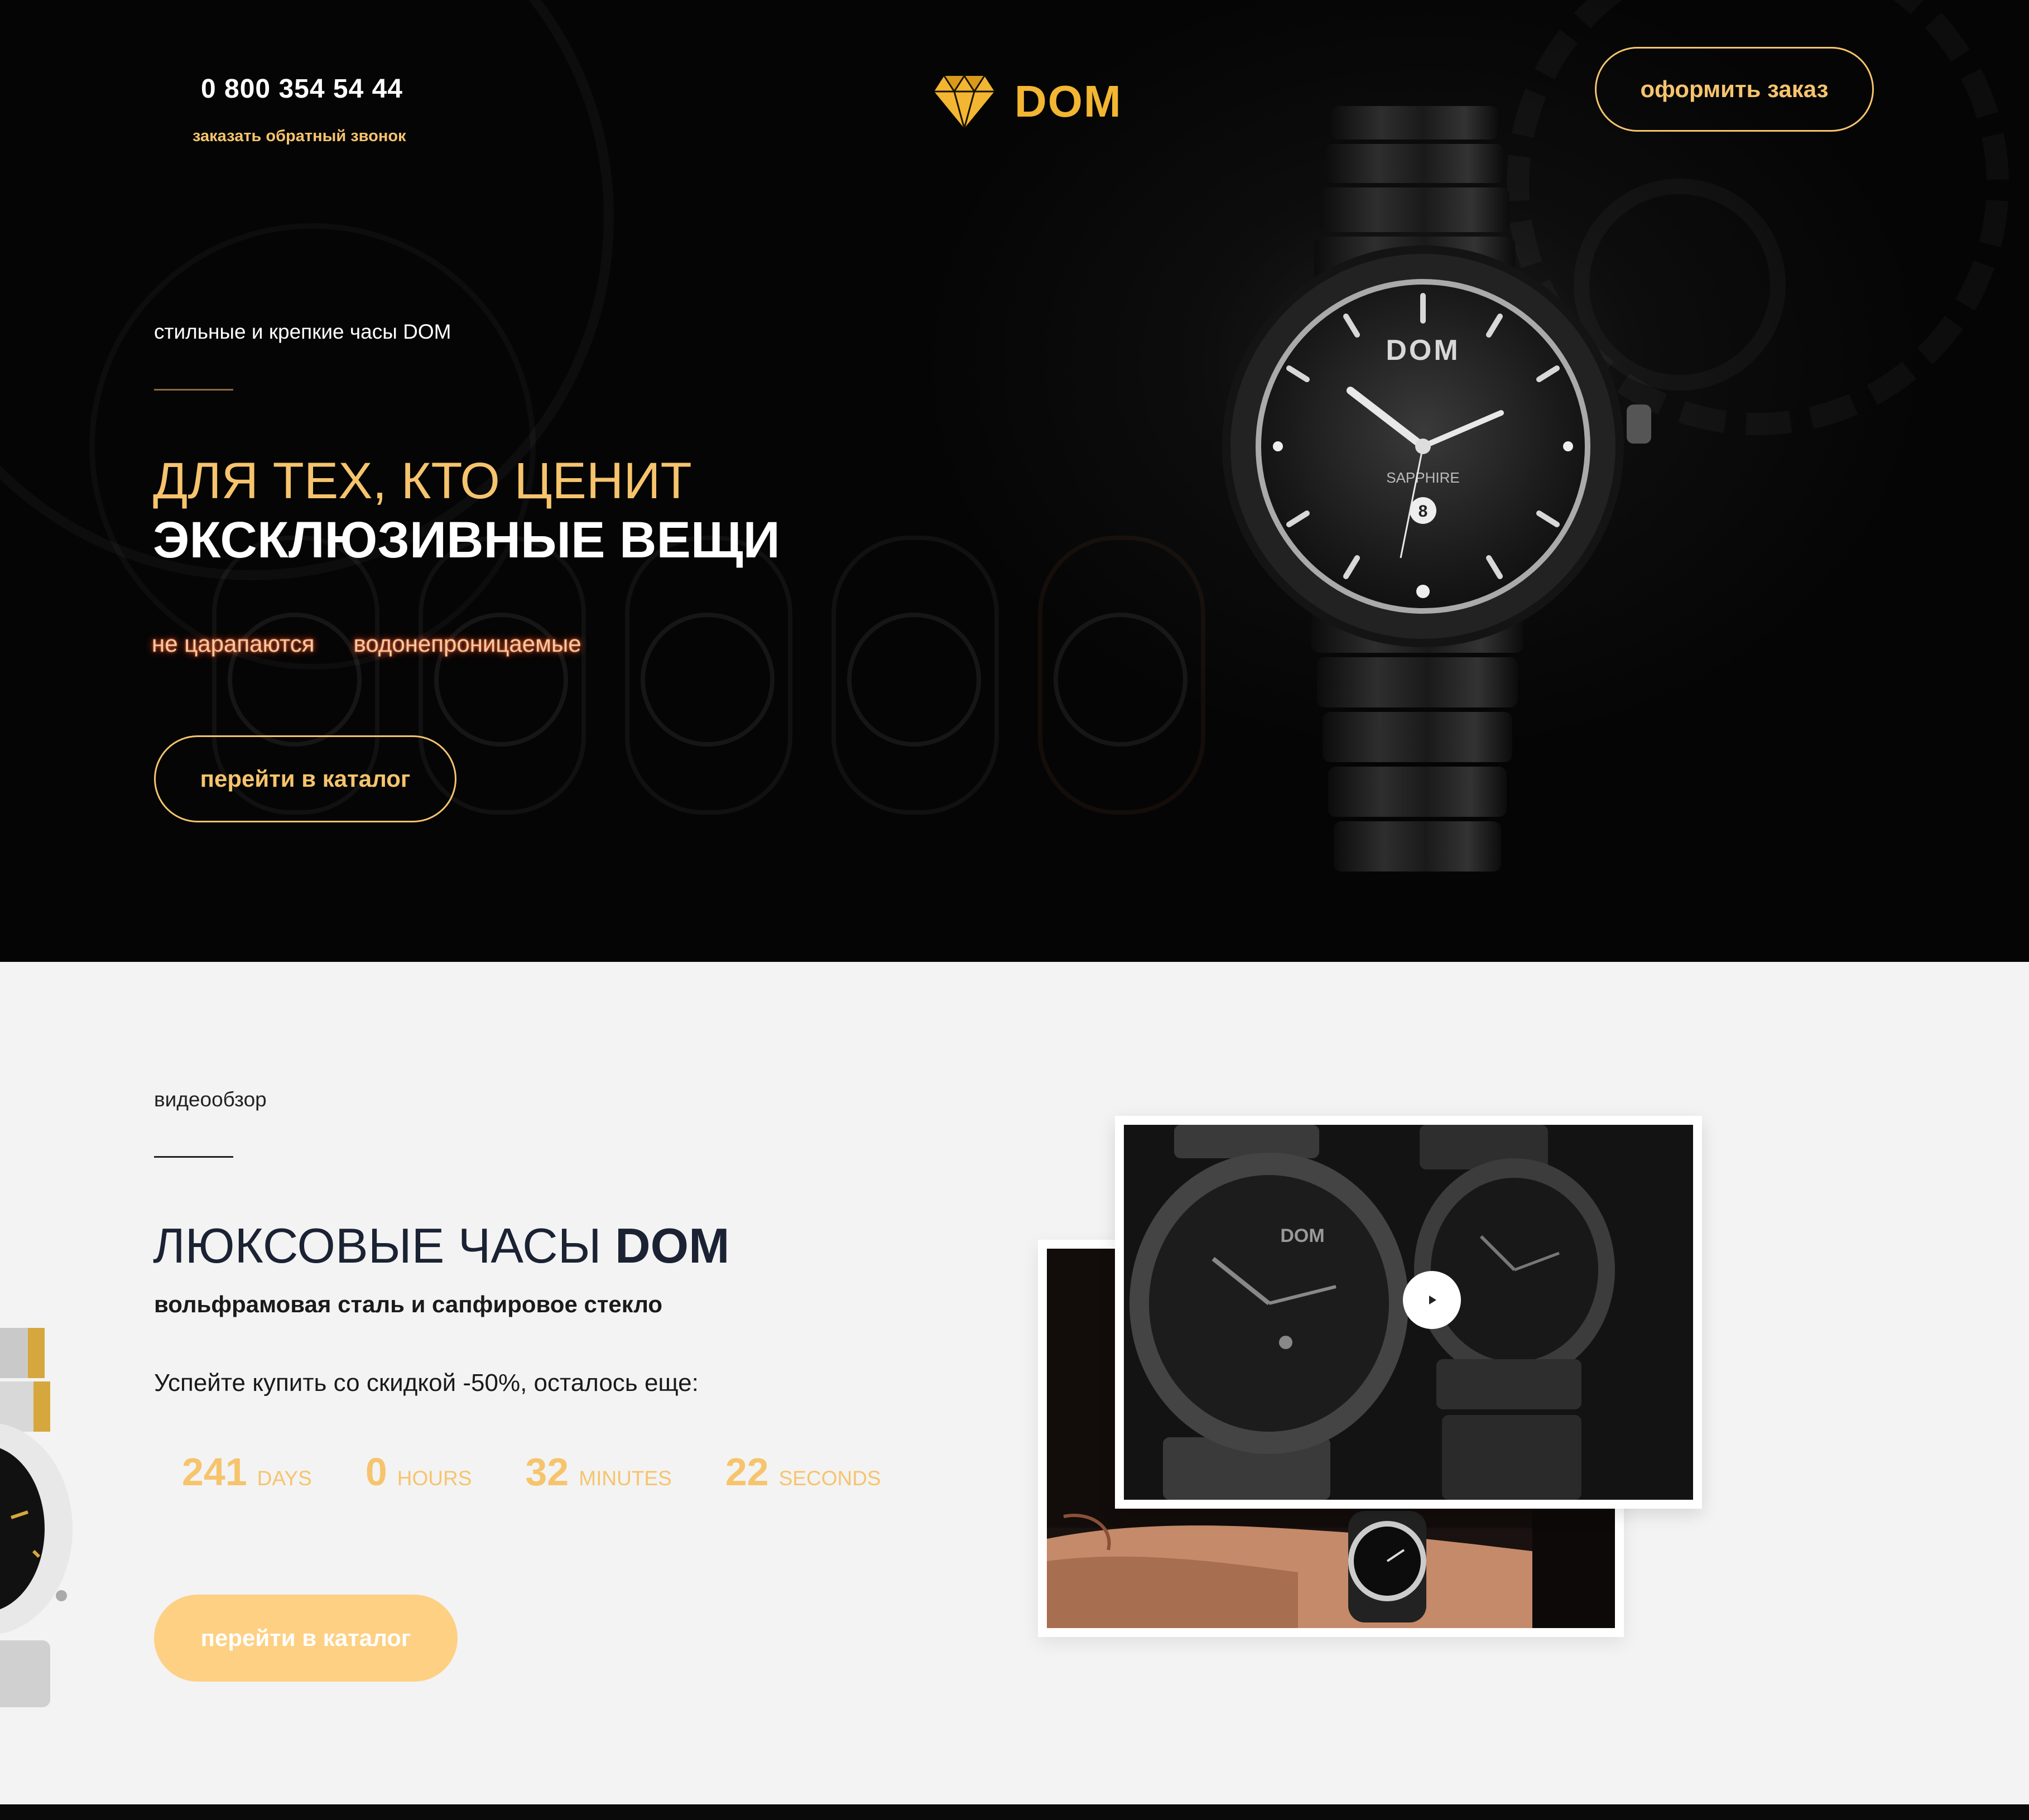  Describe the element at coordinates (1014, 1812) in the screenshot. I see `next-section-edge` at that location.